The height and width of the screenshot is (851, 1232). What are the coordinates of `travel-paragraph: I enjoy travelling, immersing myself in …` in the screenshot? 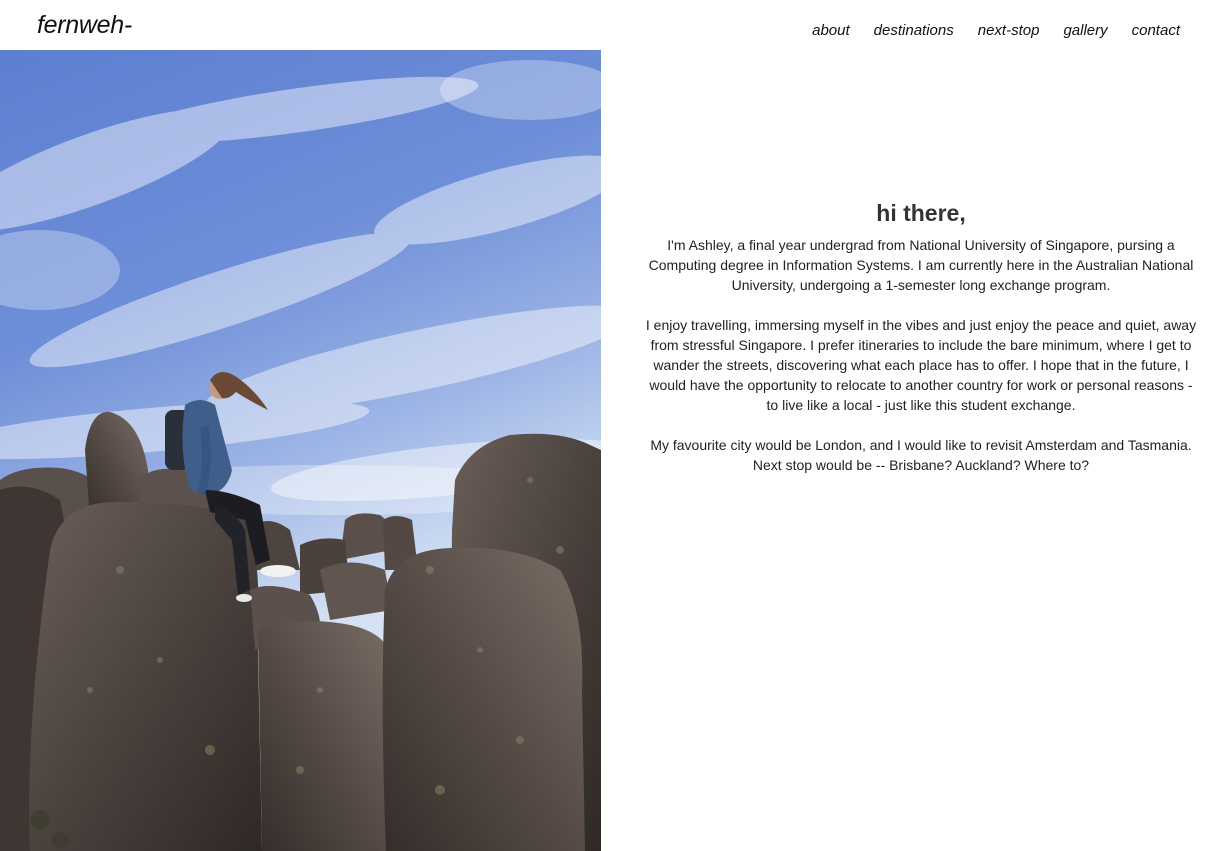 It's located at (921, 365).